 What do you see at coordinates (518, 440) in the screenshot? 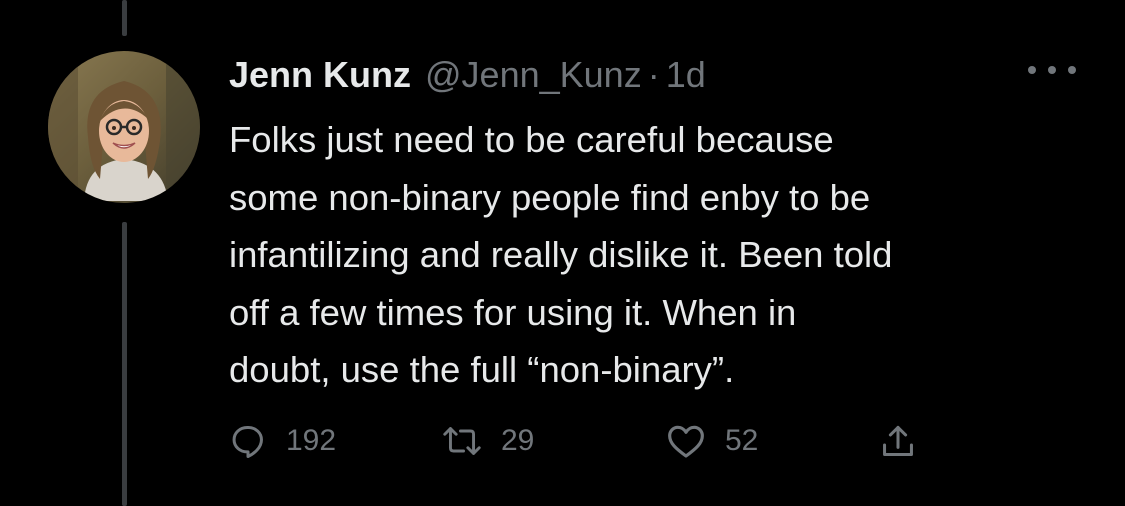
I see `retweet-count: 29` at bounding box center [518, 440].